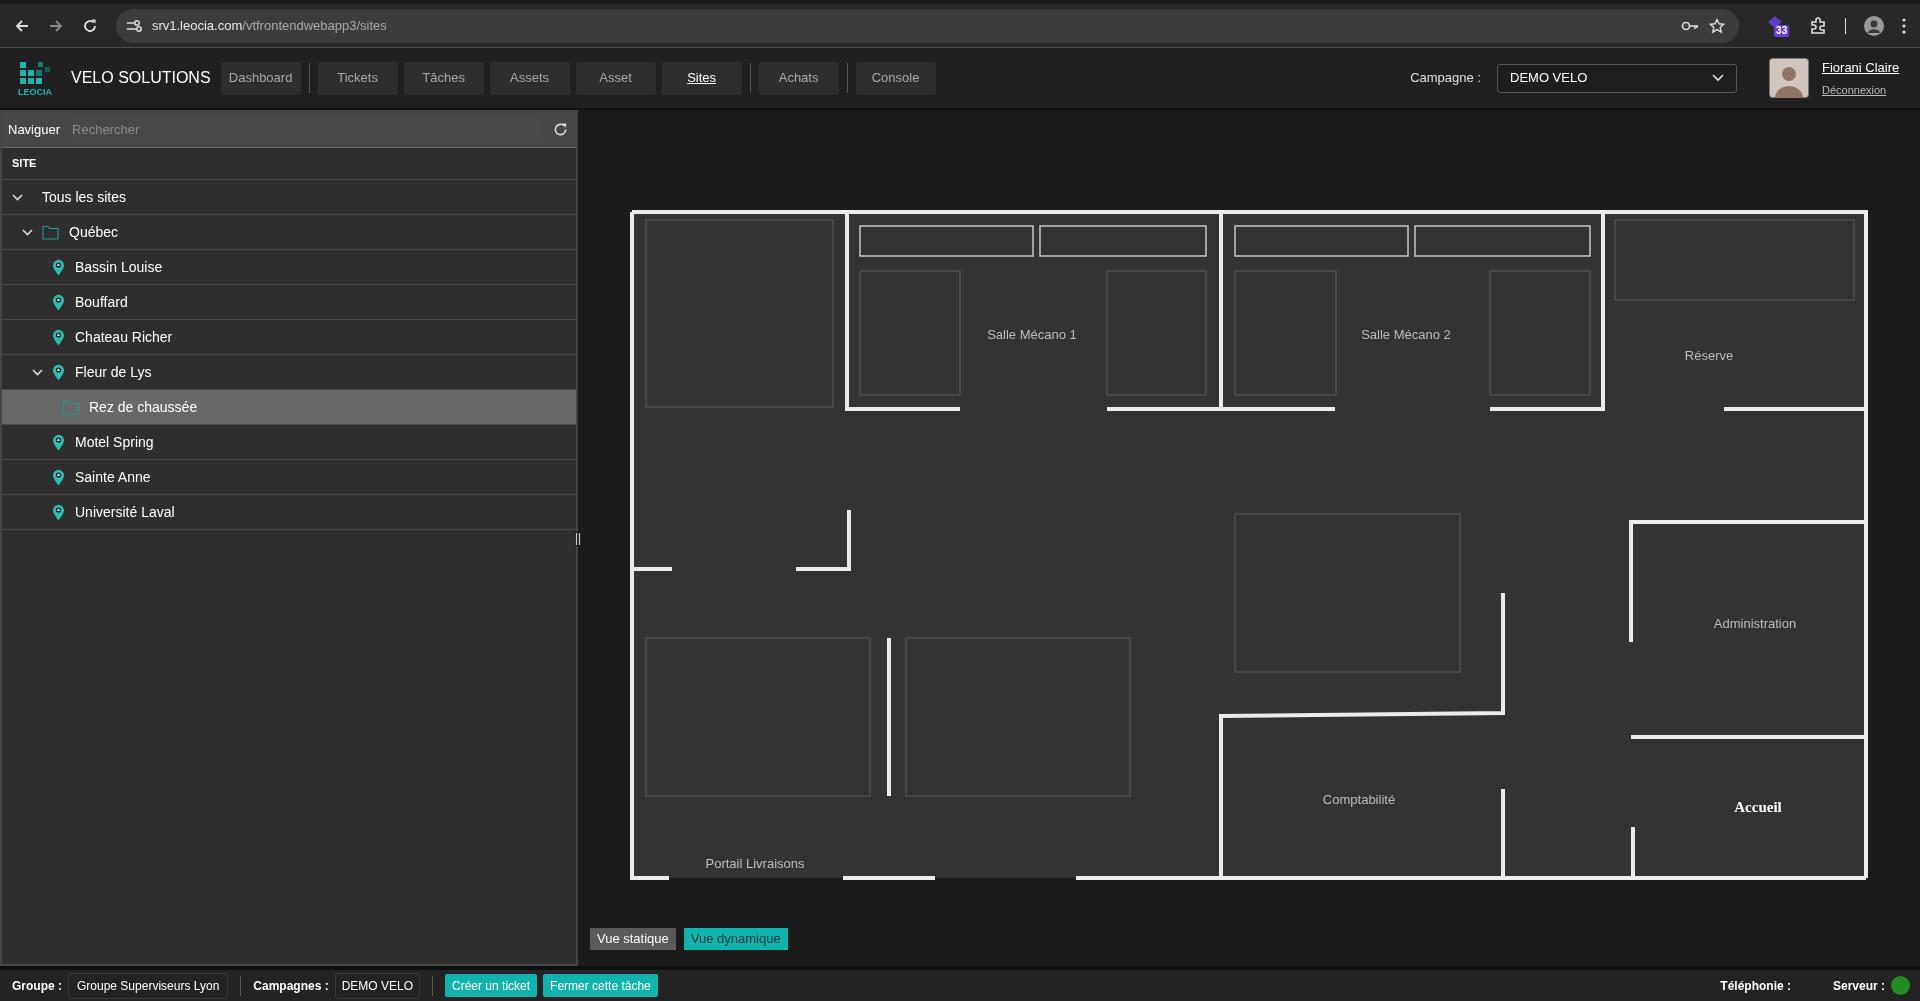 Image resolution: width=1920 pixels, height=1001 pixels. Describe the element at coordinates (37, 986) in the screenshot. I see `group-label: Groupe :` at that location.